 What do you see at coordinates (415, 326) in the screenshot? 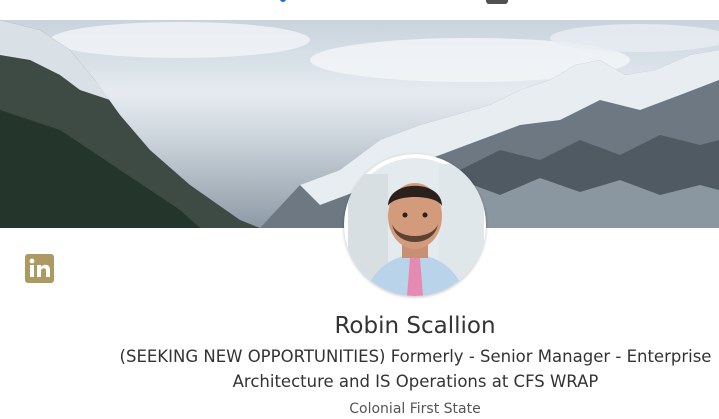
I see `profile-name: Robin Scallion` at bounding box center [415, 326].